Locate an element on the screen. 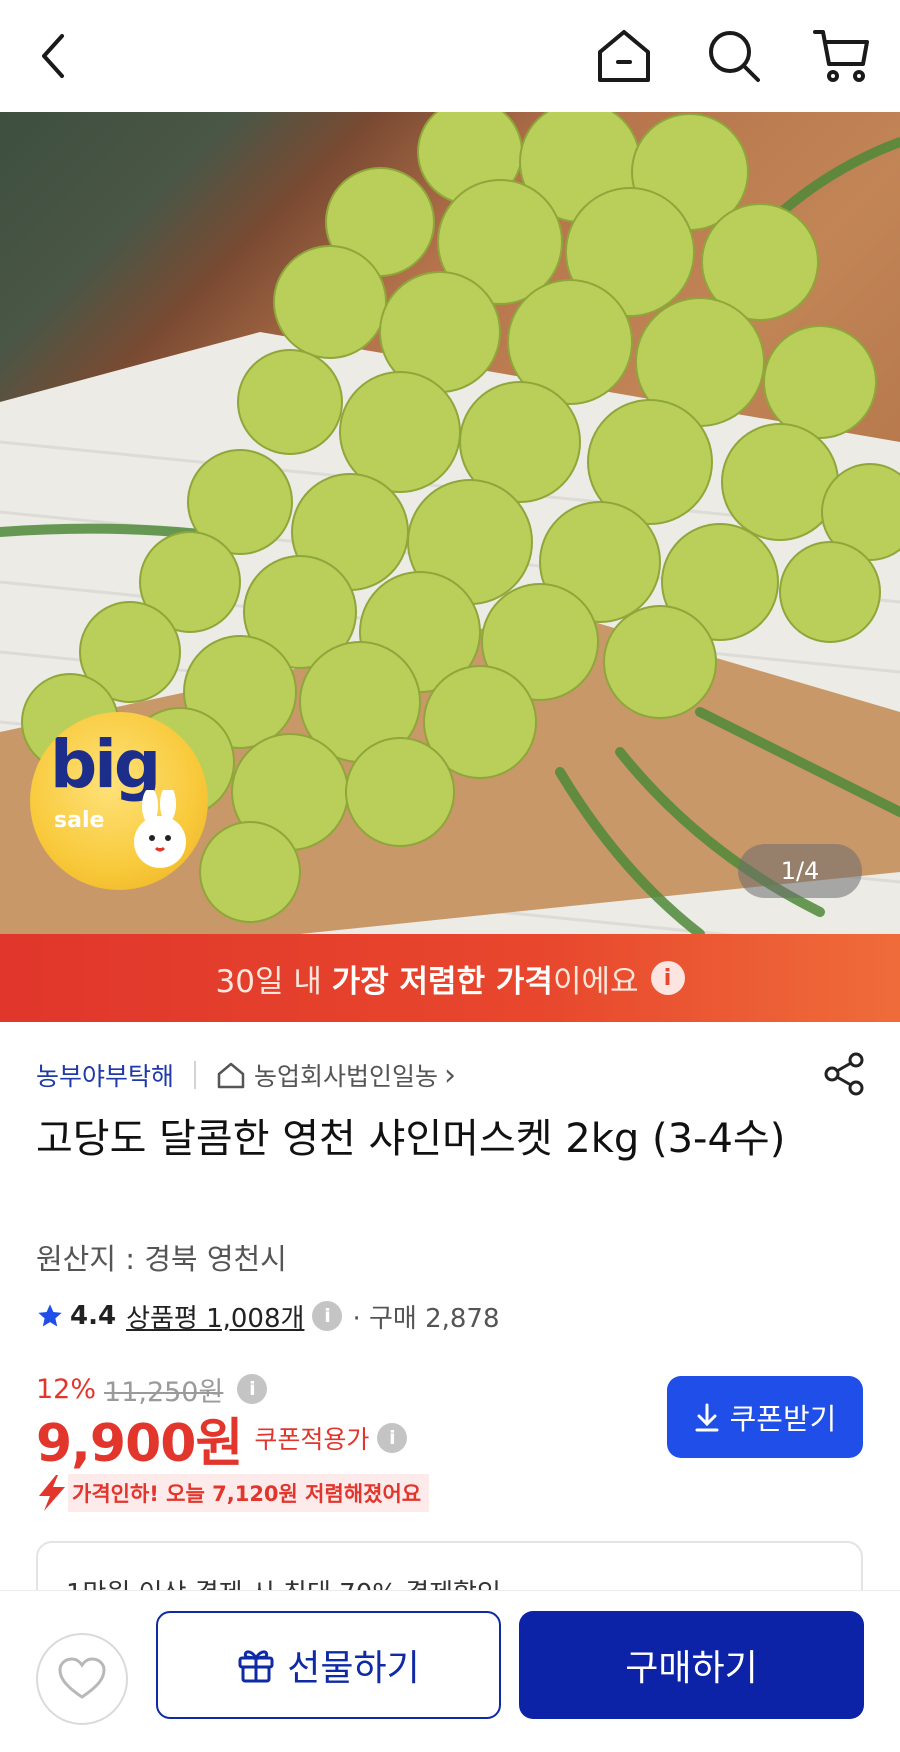 The width and height of the screenshot is (900, 1752). price-info-icon: i is located at coordinates (252, 1389).